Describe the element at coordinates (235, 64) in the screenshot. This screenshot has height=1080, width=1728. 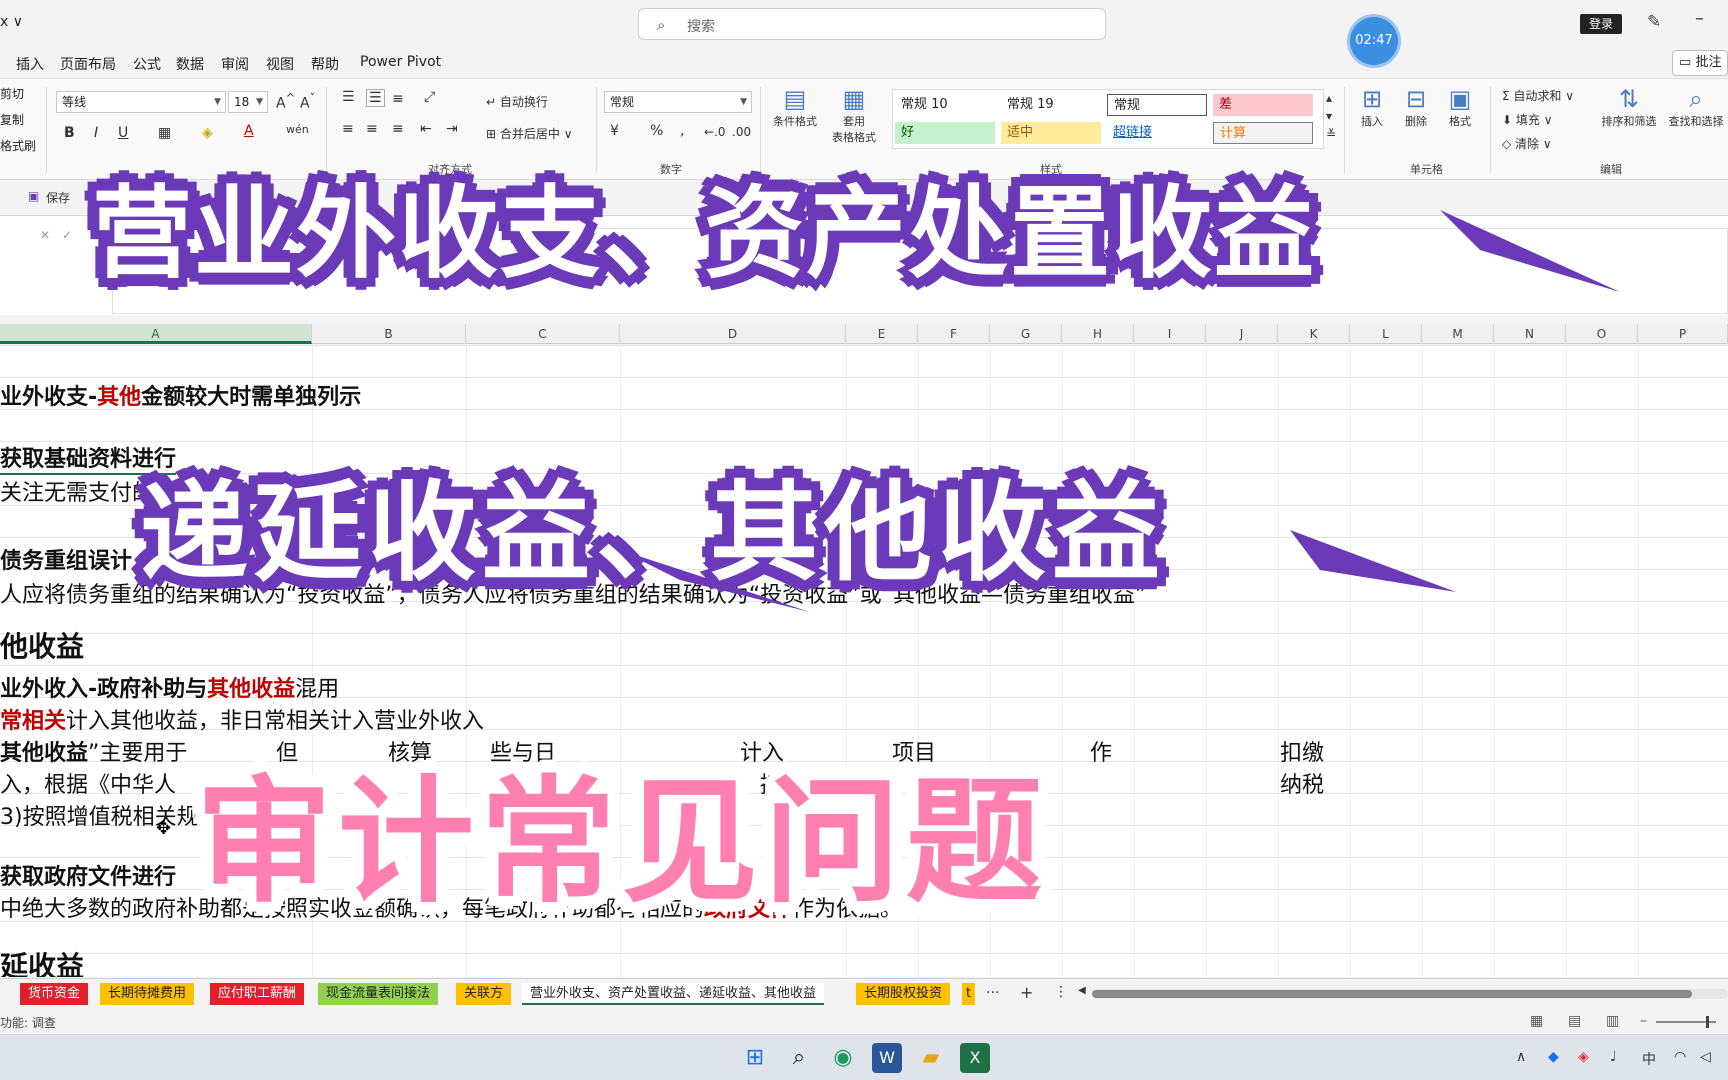
I see `tab-review: 审阅` at that location.